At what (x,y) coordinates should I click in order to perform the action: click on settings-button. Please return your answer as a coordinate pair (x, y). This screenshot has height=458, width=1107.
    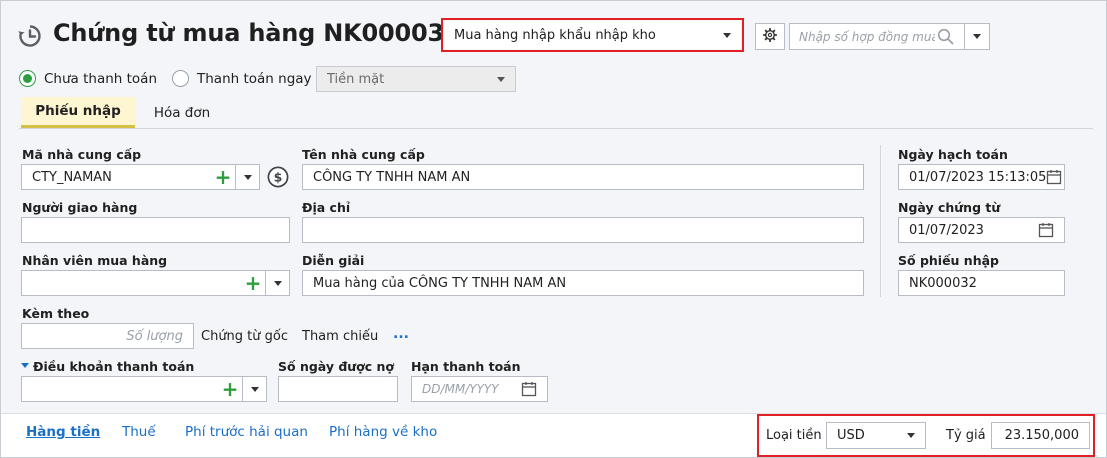
    Looking at the image, I should click on (770, 36).